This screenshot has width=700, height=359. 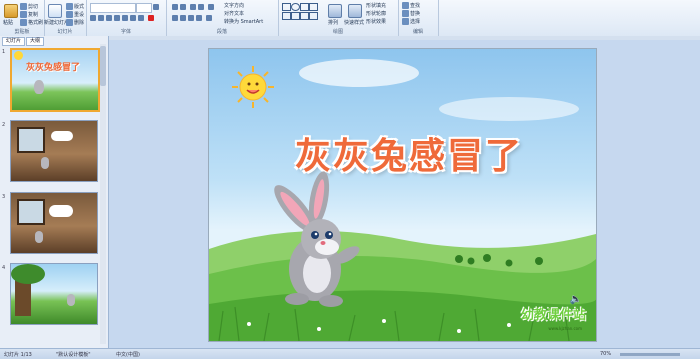 What do you see at coordinates (243, 21) in the screenshot?
I see `smartart-button: 转换为 SmartArt` at bounding box center [243, 21].